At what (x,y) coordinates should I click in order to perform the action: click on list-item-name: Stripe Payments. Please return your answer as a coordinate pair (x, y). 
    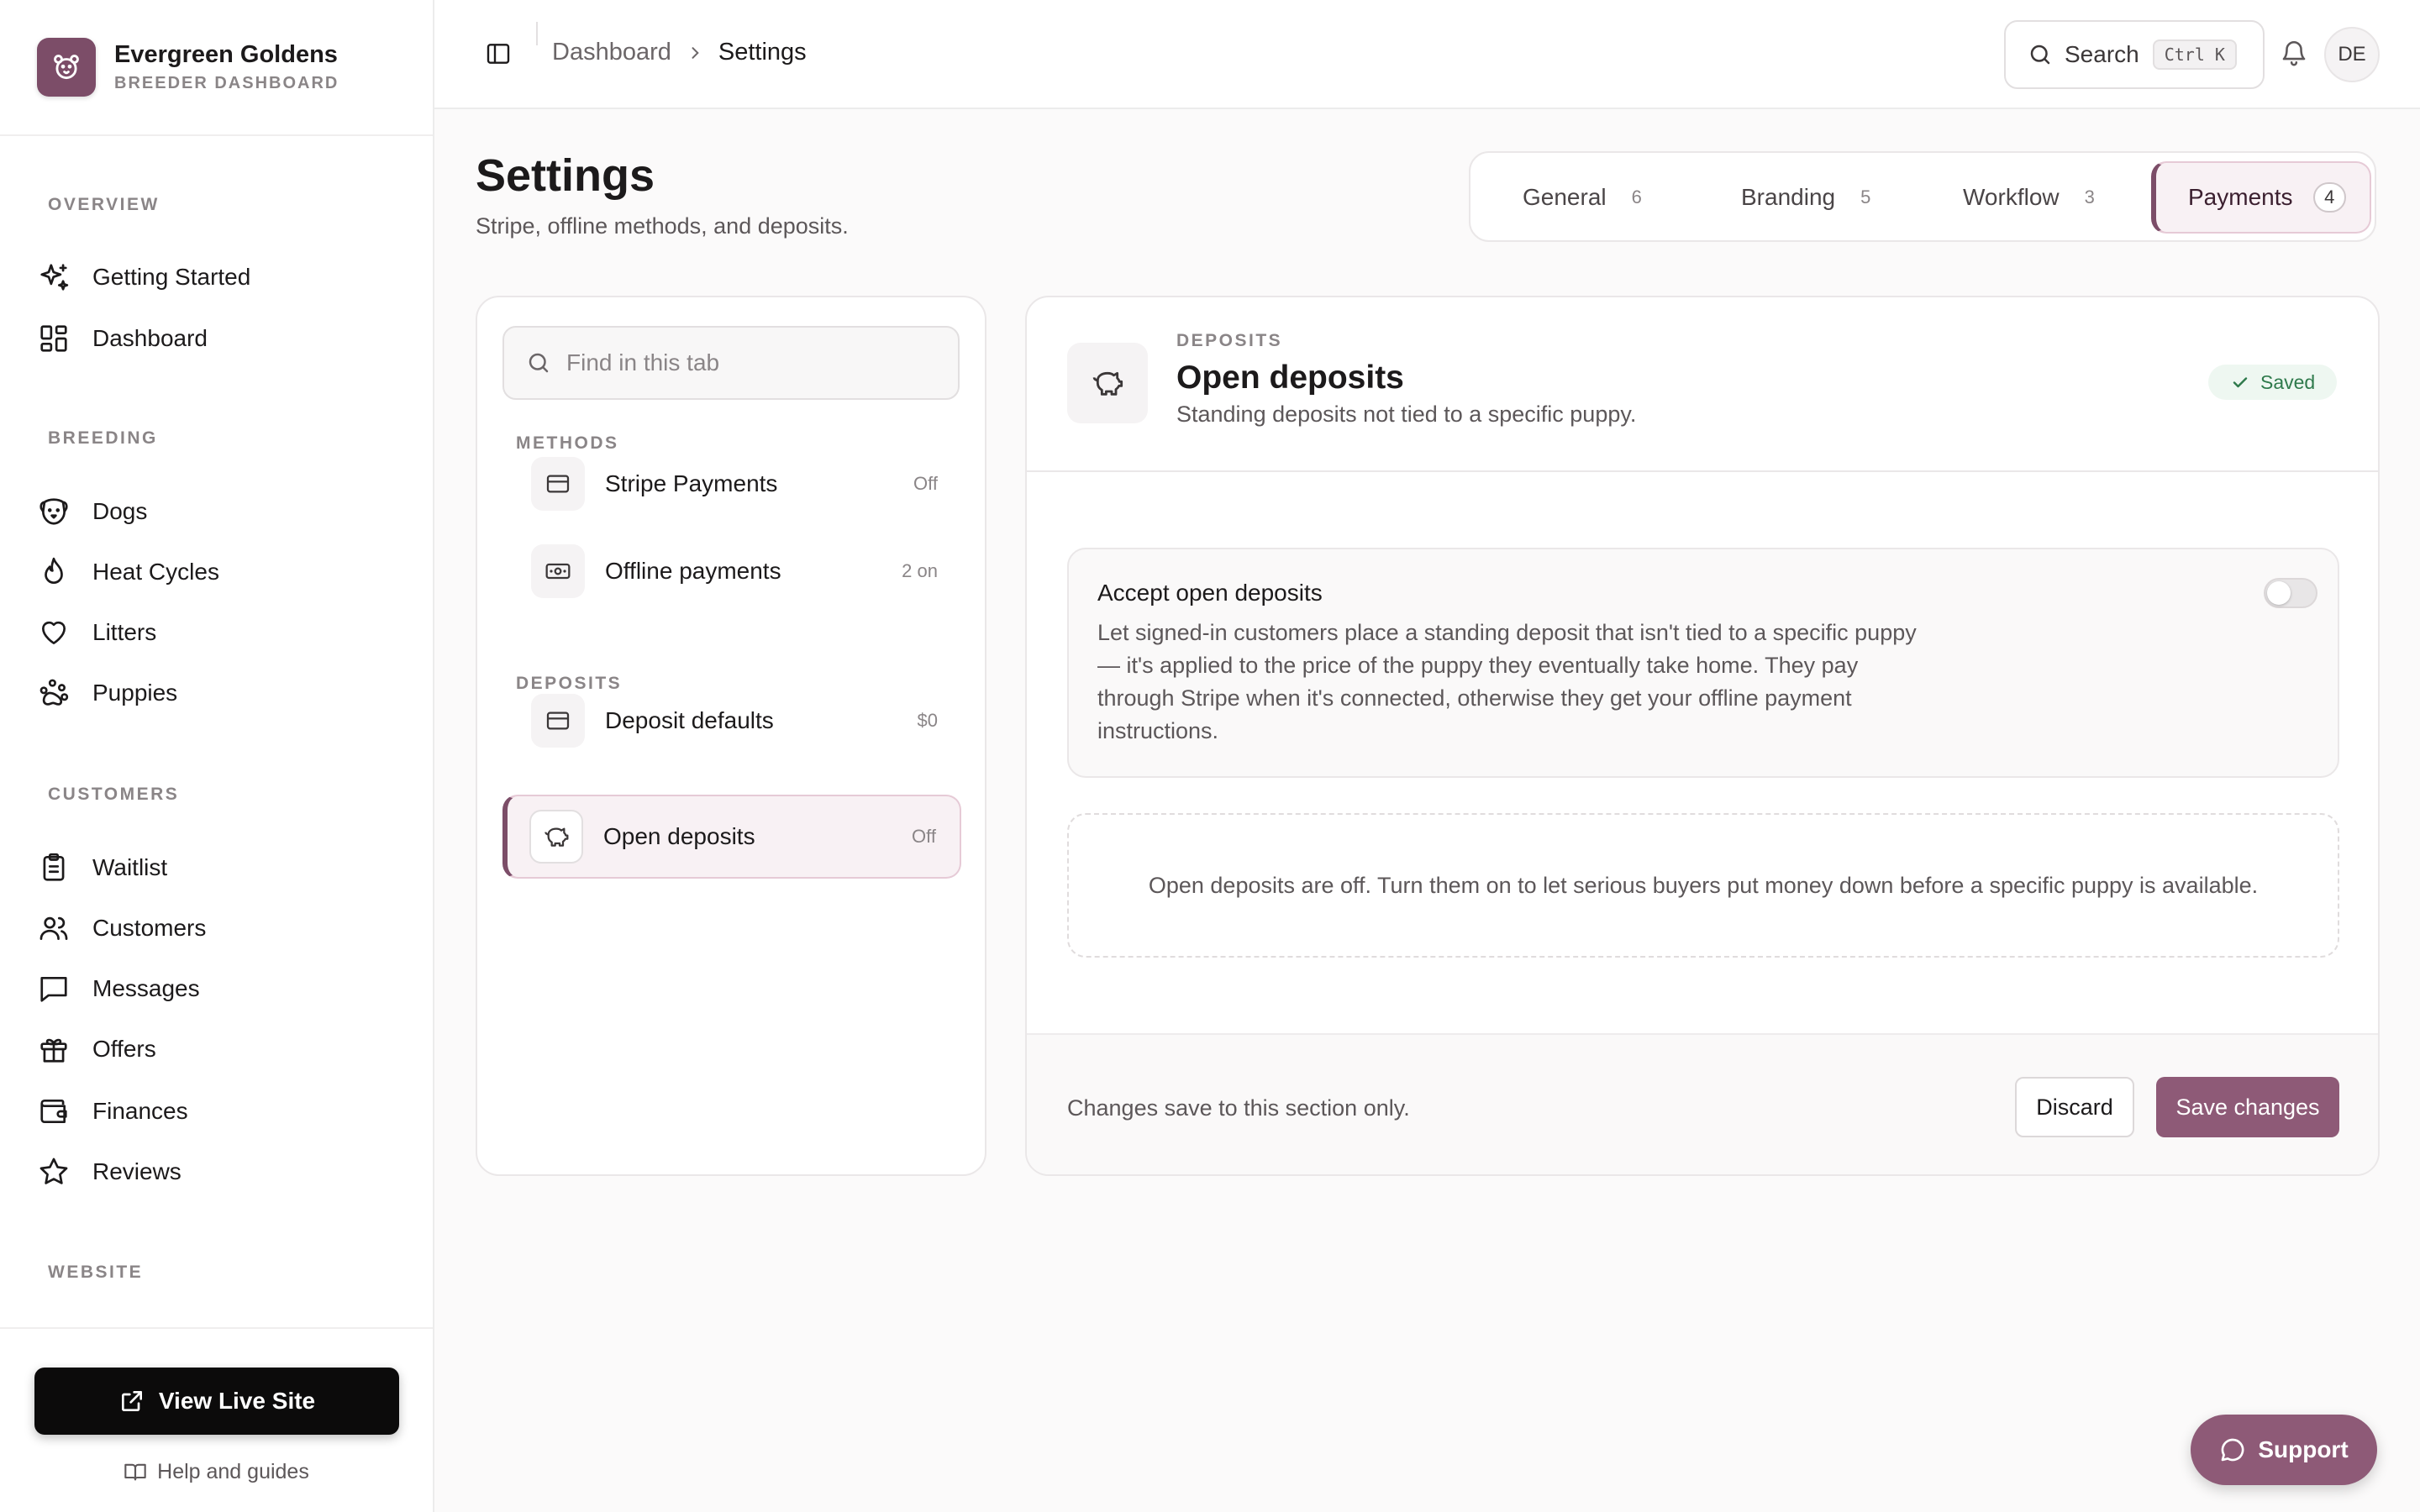
    Looking at the image, I should click on (691, 483).